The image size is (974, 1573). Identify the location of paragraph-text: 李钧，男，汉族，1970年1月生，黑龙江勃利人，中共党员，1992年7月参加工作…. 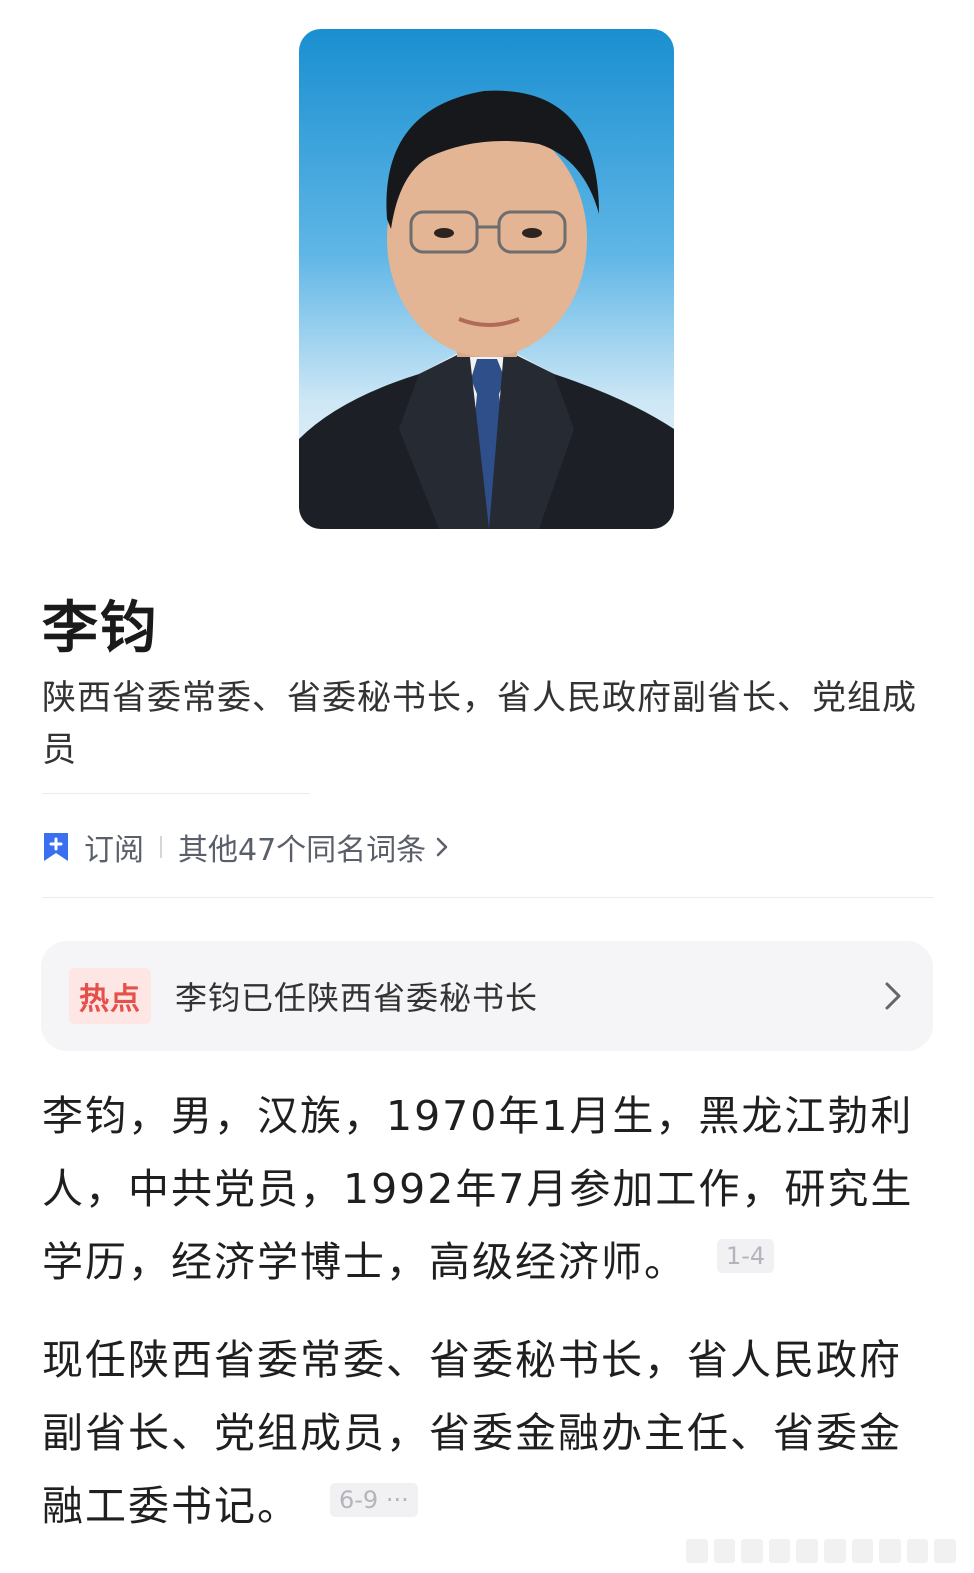
(478, 1189).